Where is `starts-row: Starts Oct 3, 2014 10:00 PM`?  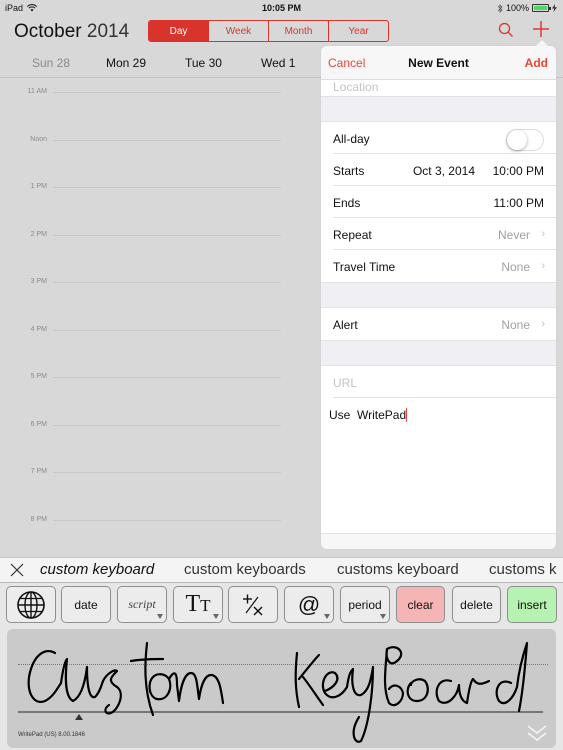 starts-row: Starts Oct 3, 2014 10:00 PM is located at coordinates (438, 170).